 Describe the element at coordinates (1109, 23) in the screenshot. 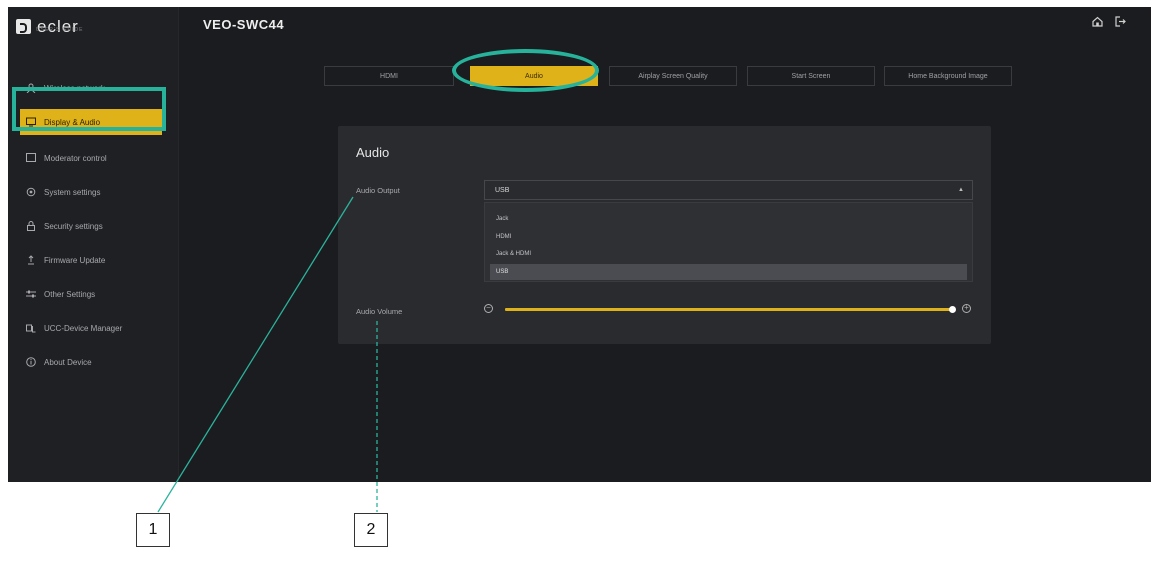

I see `header-actions` at that location.